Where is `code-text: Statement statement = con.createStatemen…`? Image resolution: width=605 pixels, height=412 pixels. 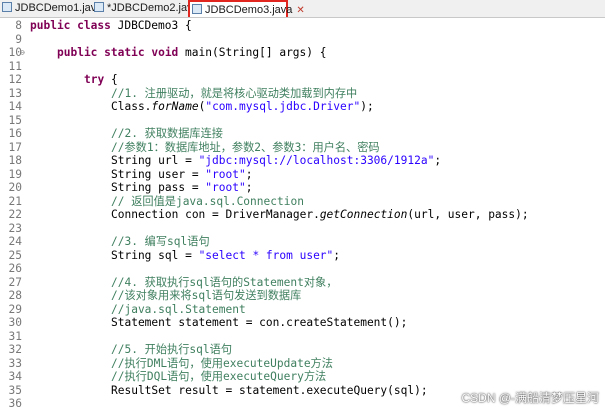 code-text: Statement statement = con.createStatemen… is located at coordinates (259, 323).